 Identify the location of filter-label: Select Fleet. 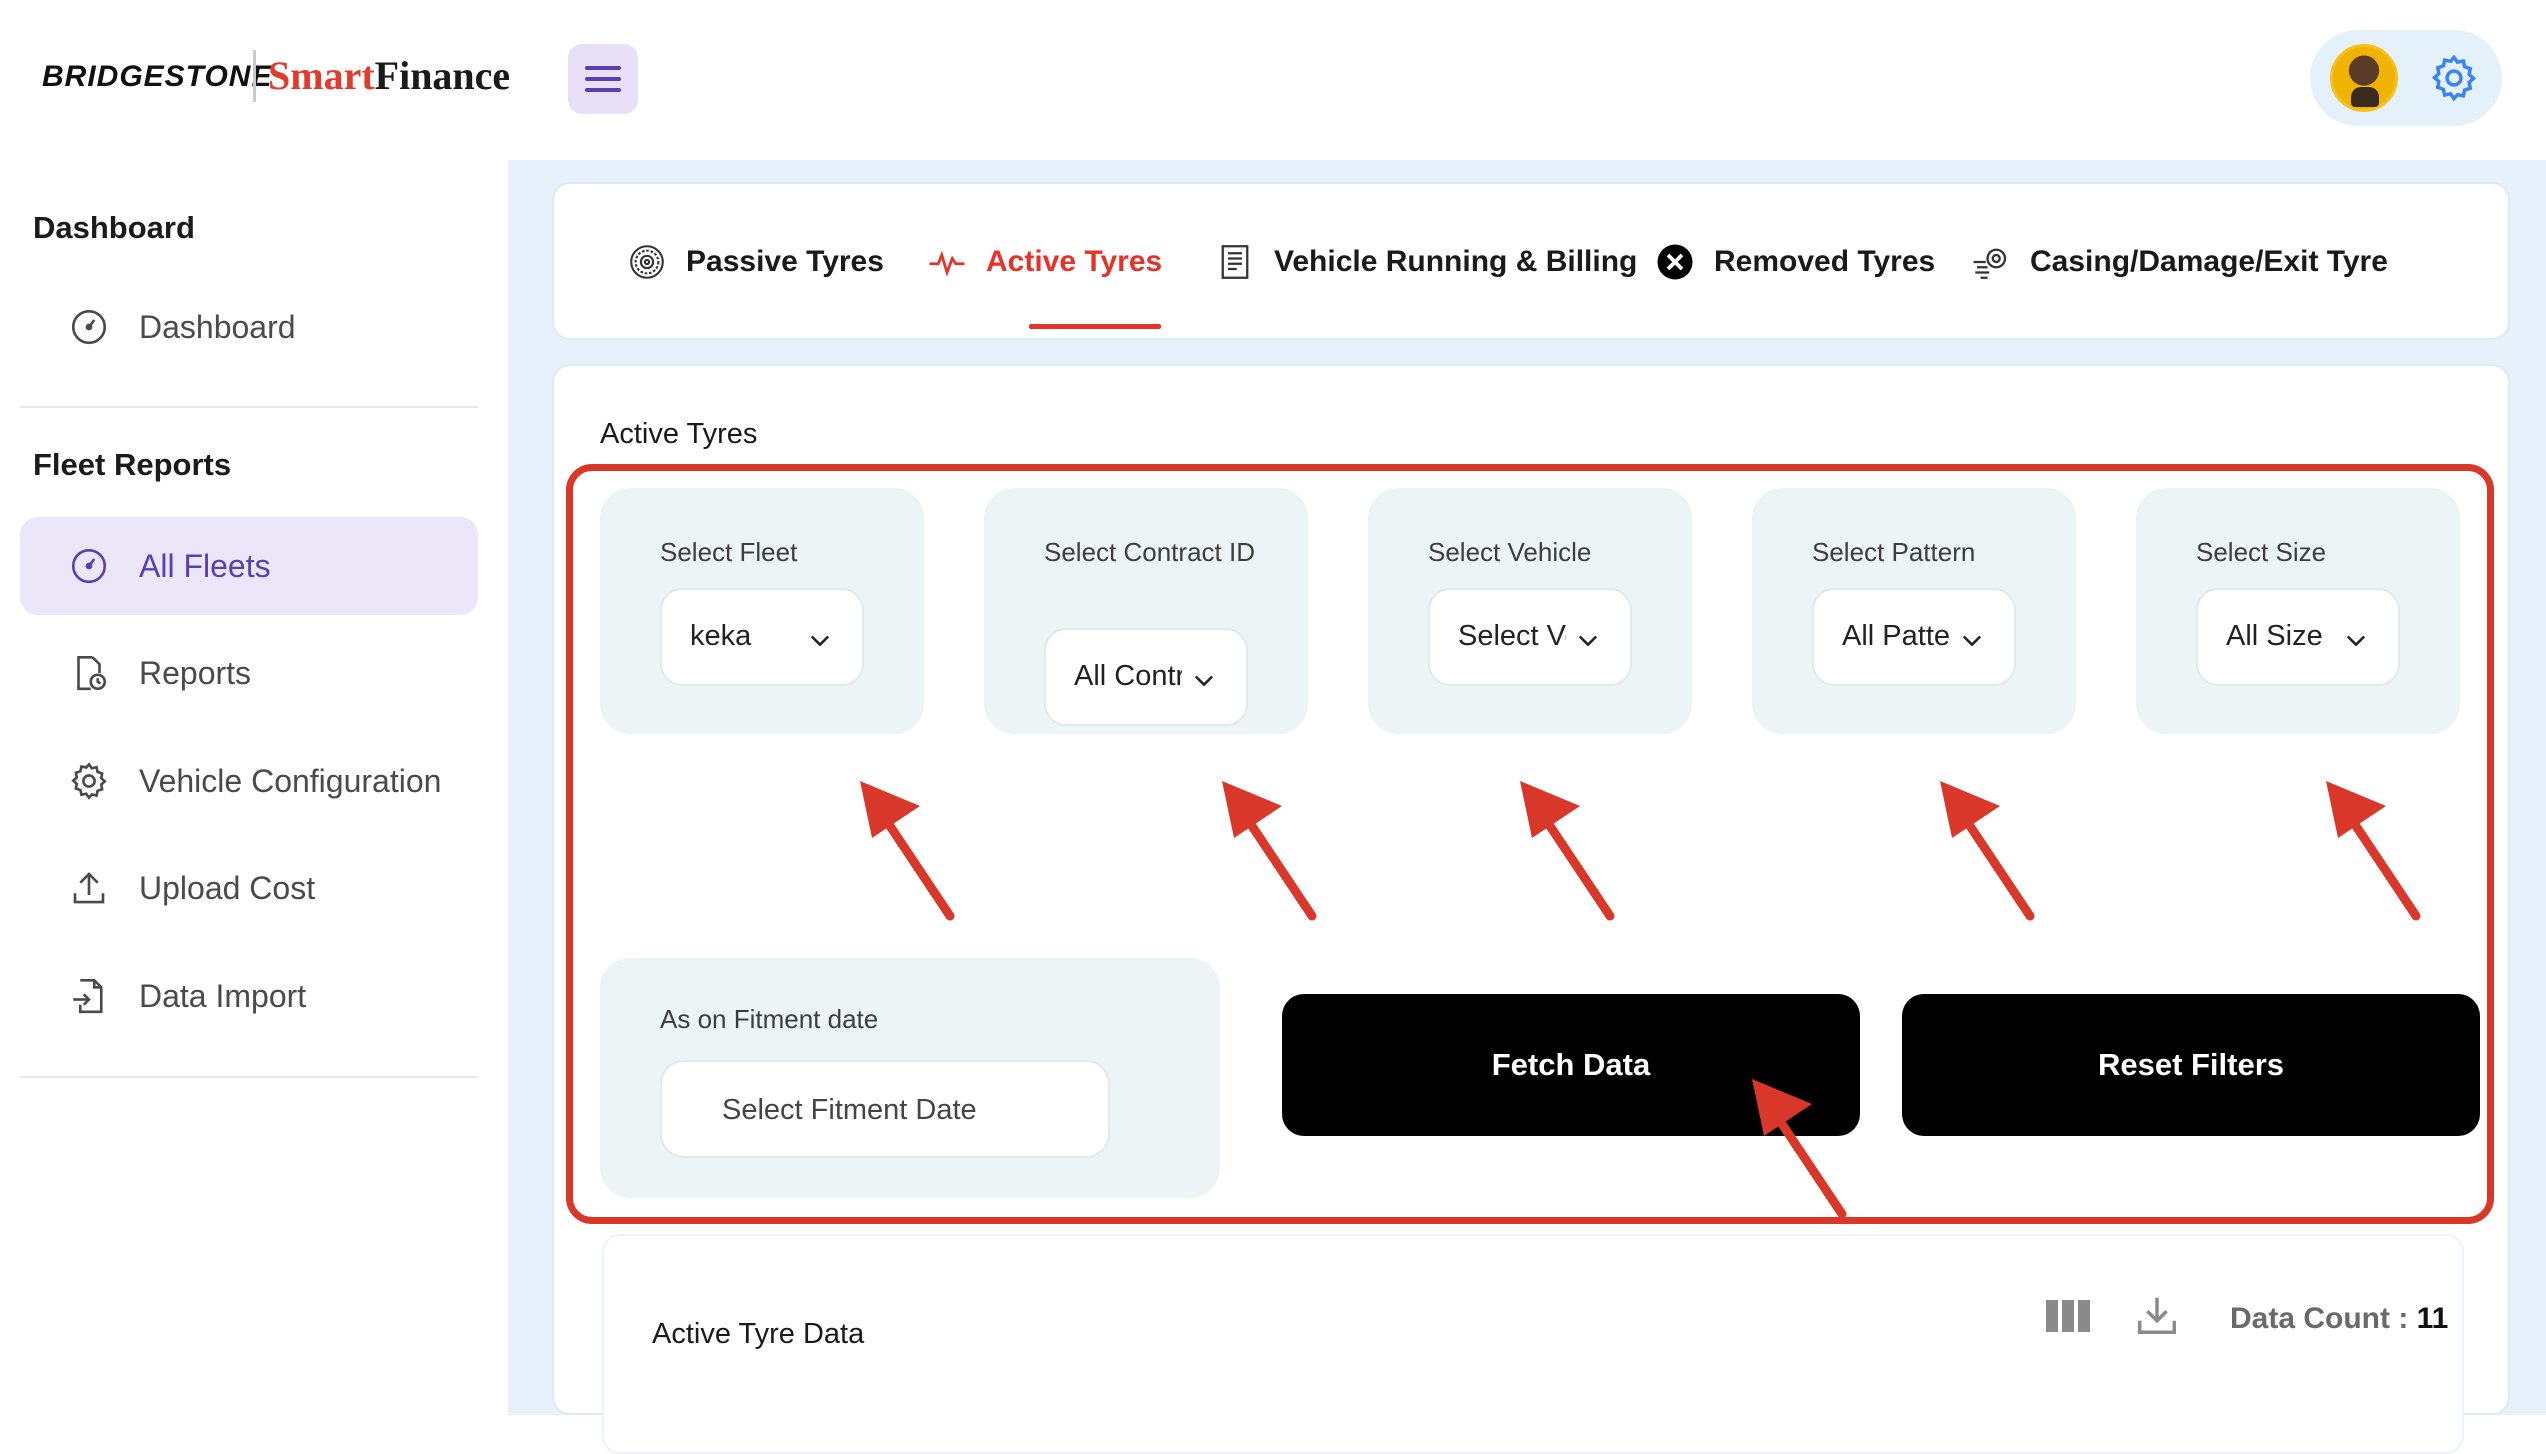
(729, 552).